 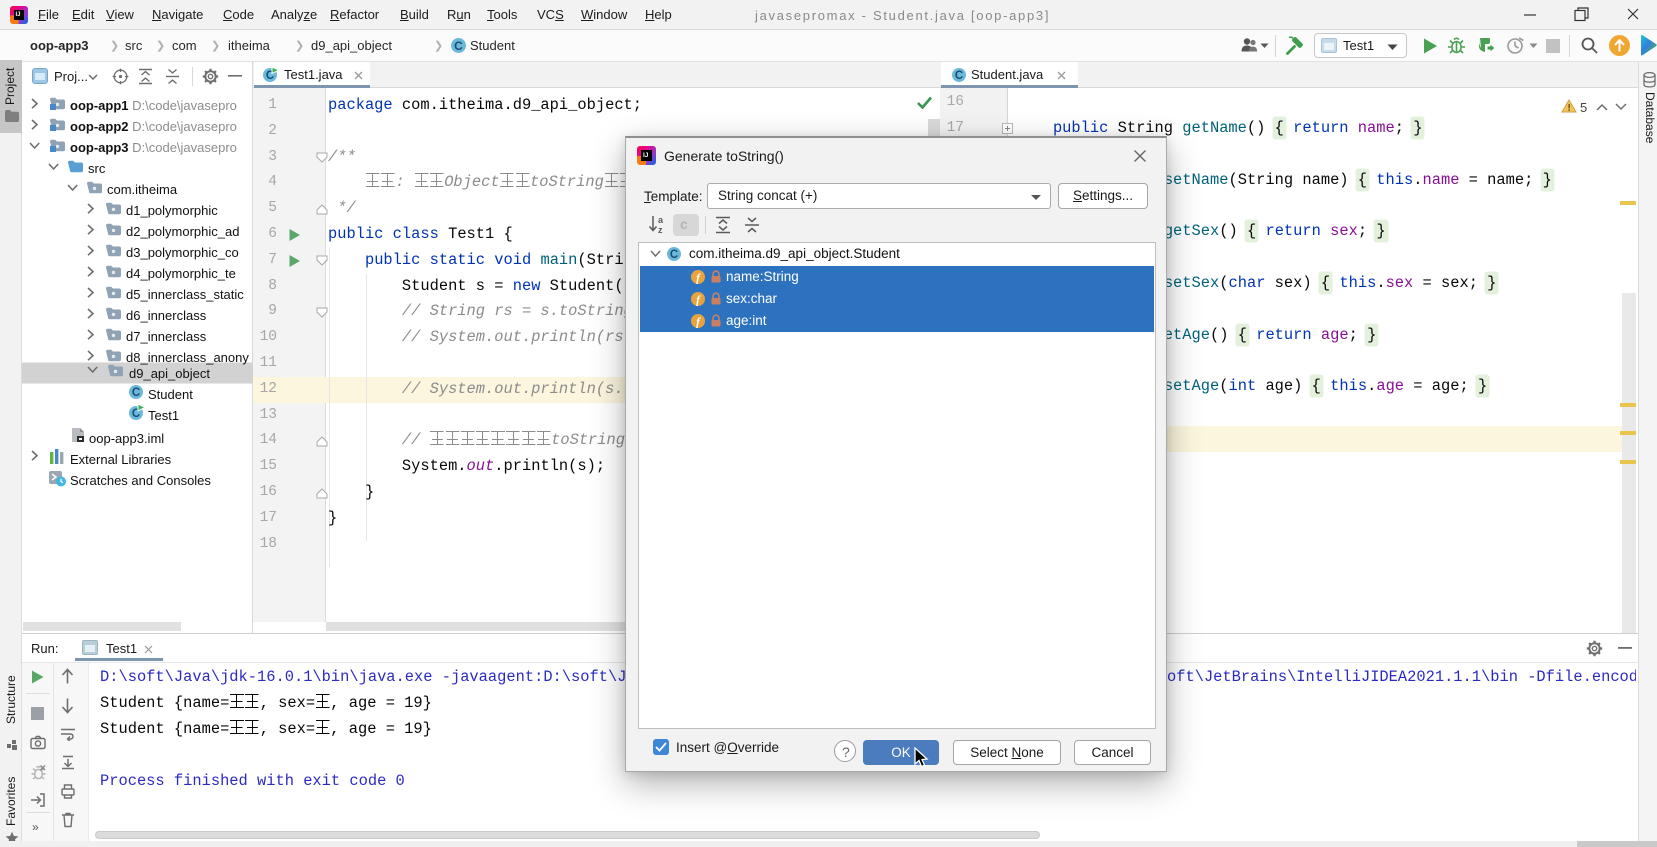 What do you see at coordinates (660, 229) in the screenshot?
I see `svg-text: z` at bounding box center [660, 229].